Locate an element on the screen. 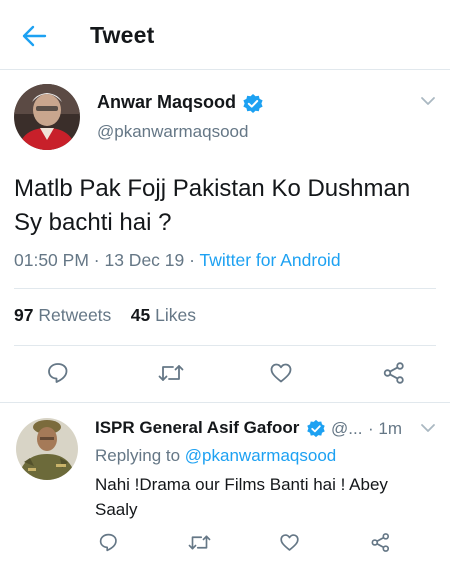 This screenshot has height=569, width=450. reply-button is located at coordinates (58, 373).